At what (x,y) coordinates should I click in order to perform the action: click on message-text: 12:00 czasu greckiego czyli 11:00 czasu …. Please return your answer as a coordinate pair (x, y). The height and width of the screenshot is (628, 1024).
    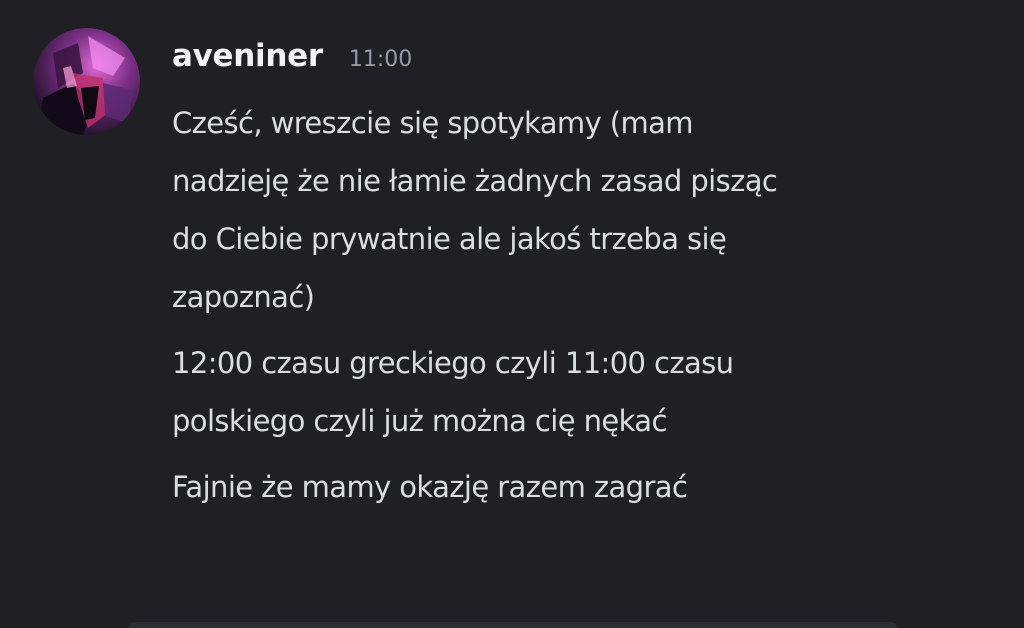
    Looking at the image, I should click on (532, 392).